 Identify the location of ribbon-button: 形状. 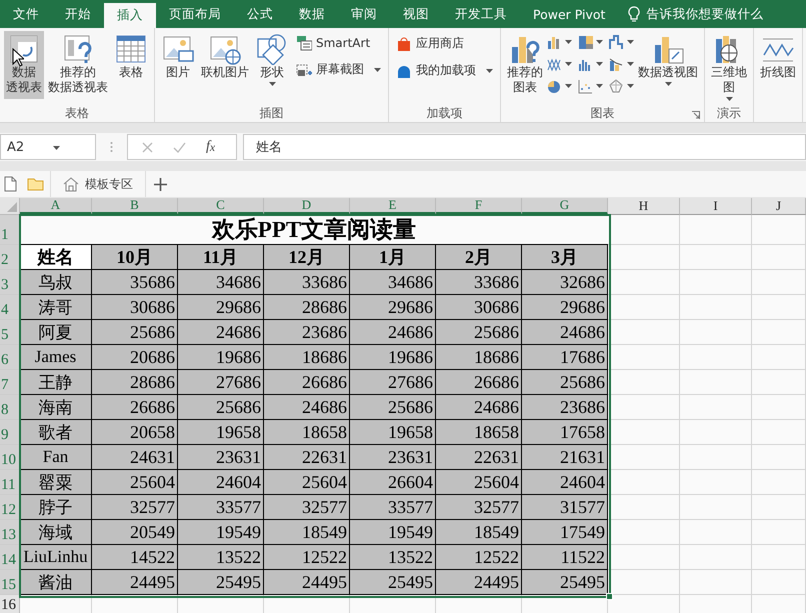
(272, 65).